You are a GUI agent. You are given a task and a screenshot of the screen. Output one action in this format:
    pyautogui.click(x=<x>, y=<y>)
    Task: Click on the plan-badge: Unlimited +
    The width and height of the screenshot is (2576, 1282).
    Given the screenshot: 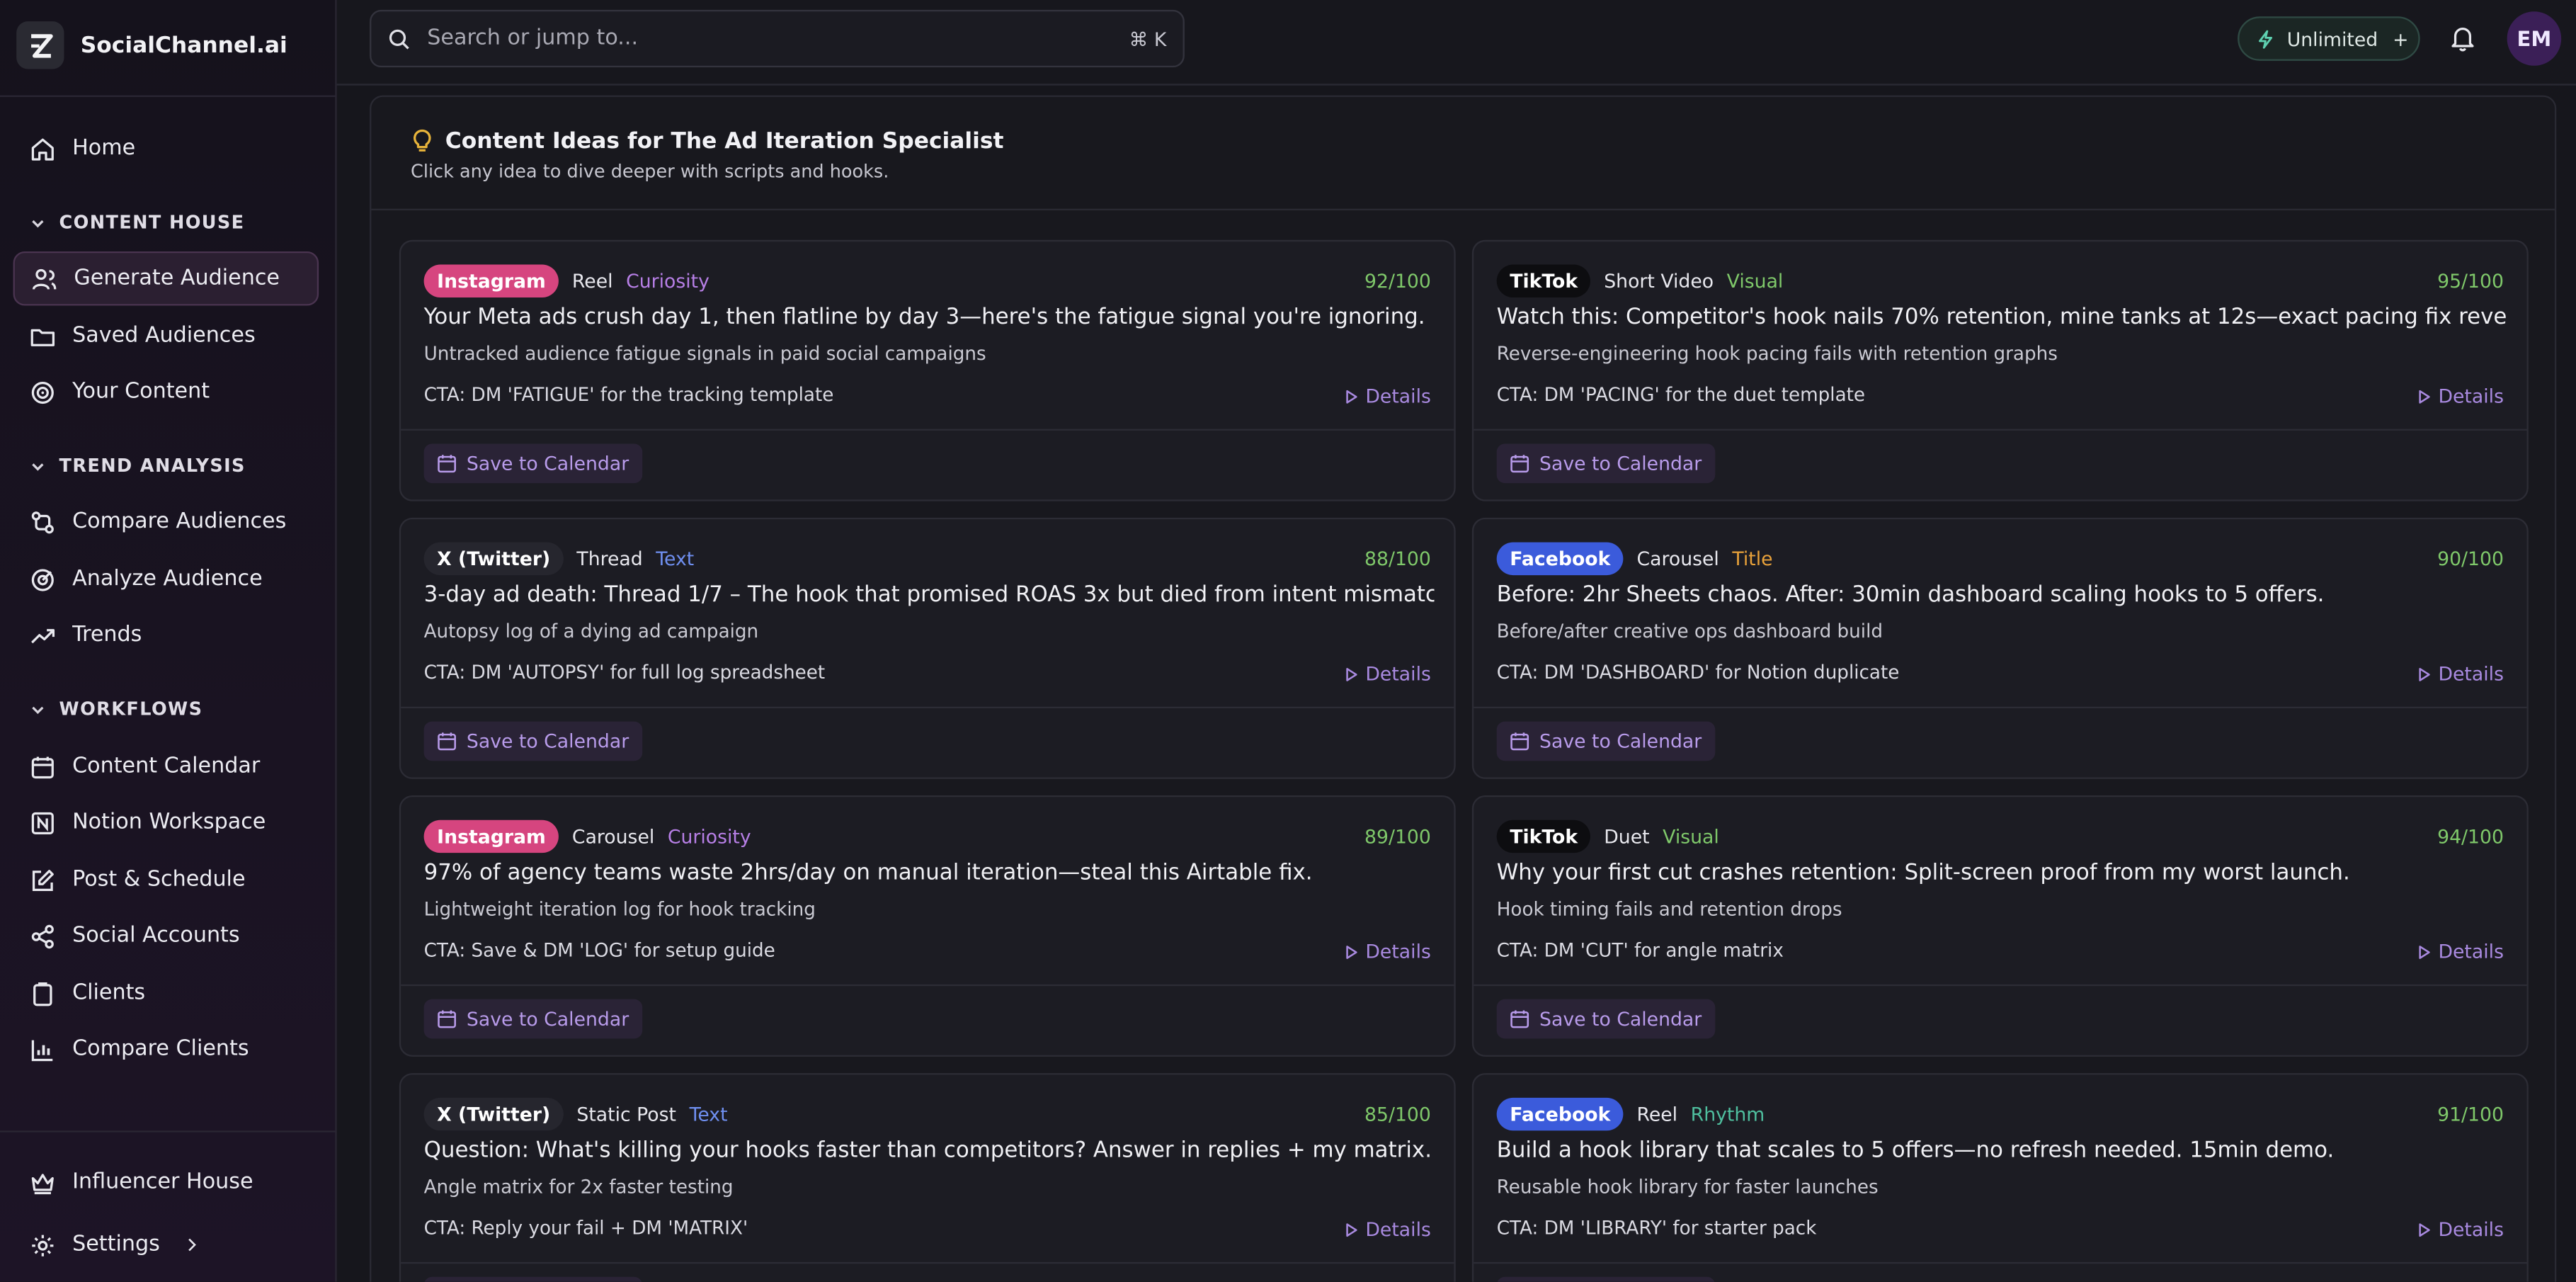 What is the action you would take?
    pyautogui.click(x=2329, y=38)
    